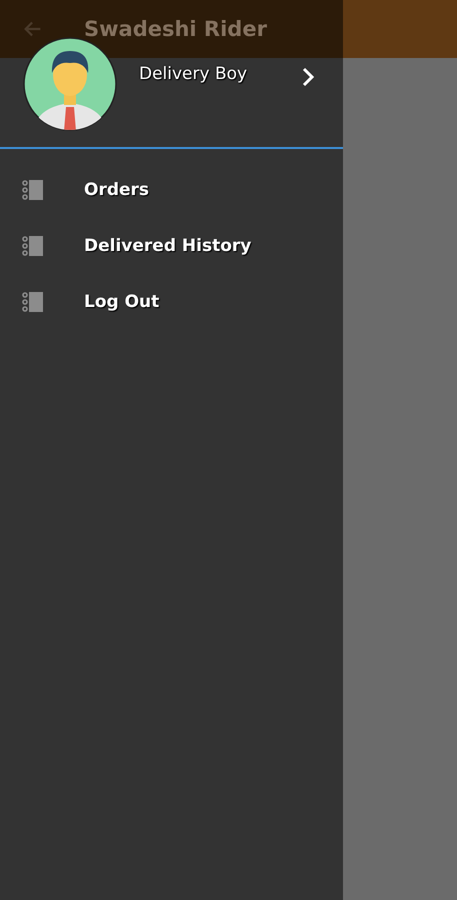  What do you see at coordinates (175, 29) in the screenshot?
I see `app-title: Swadeshi Rider` at bounding box center [175, 29].